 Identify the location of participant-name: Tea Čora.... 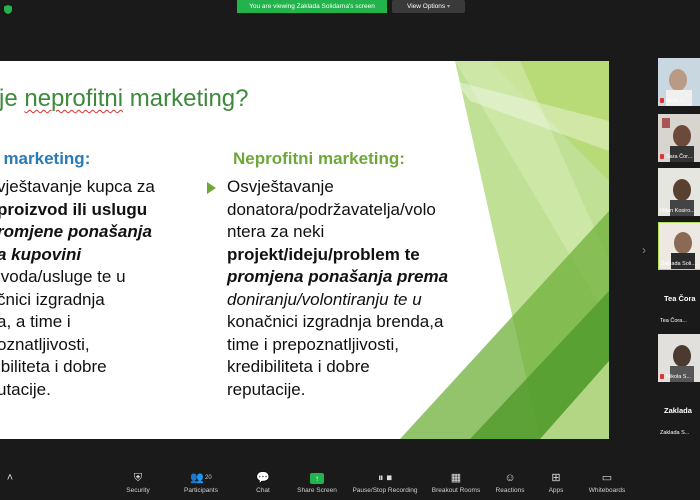
(673, 321).